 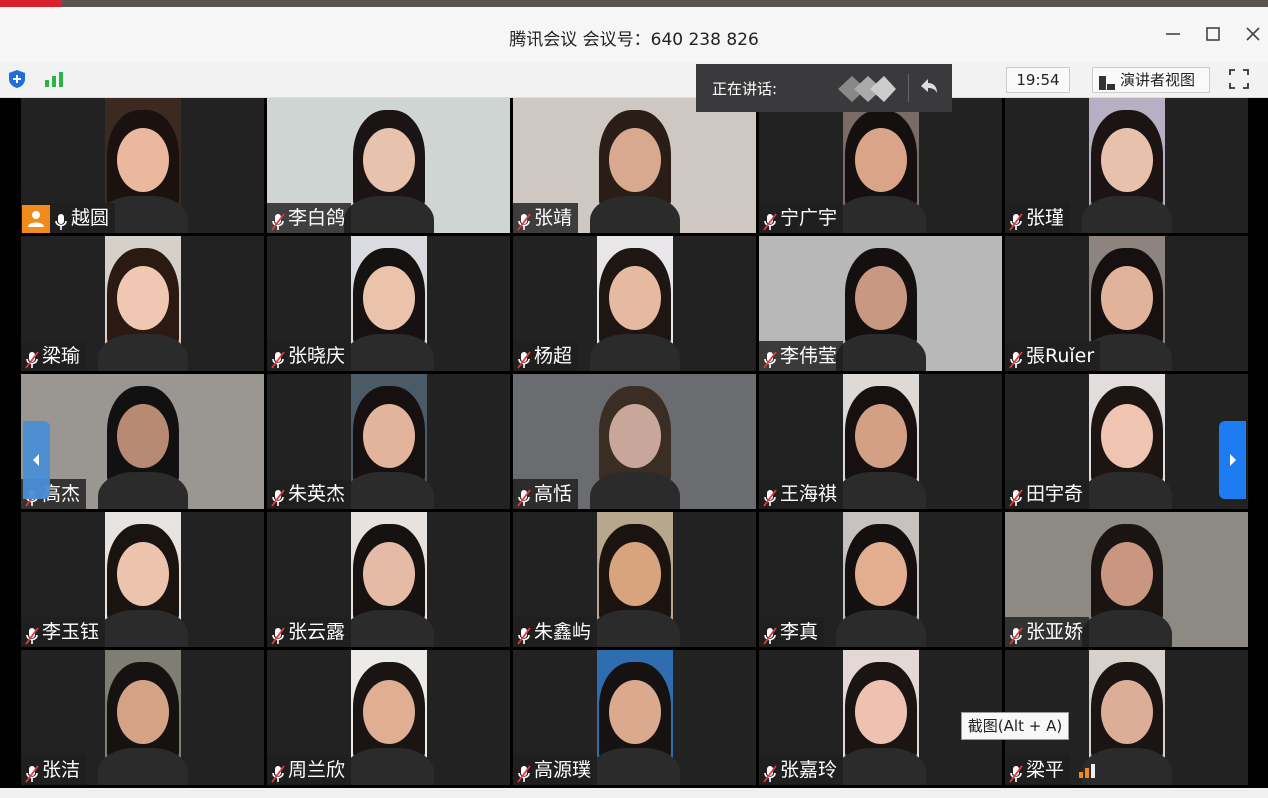 I want to click on collapse-arrow-icon, so click(x=929, y=87).